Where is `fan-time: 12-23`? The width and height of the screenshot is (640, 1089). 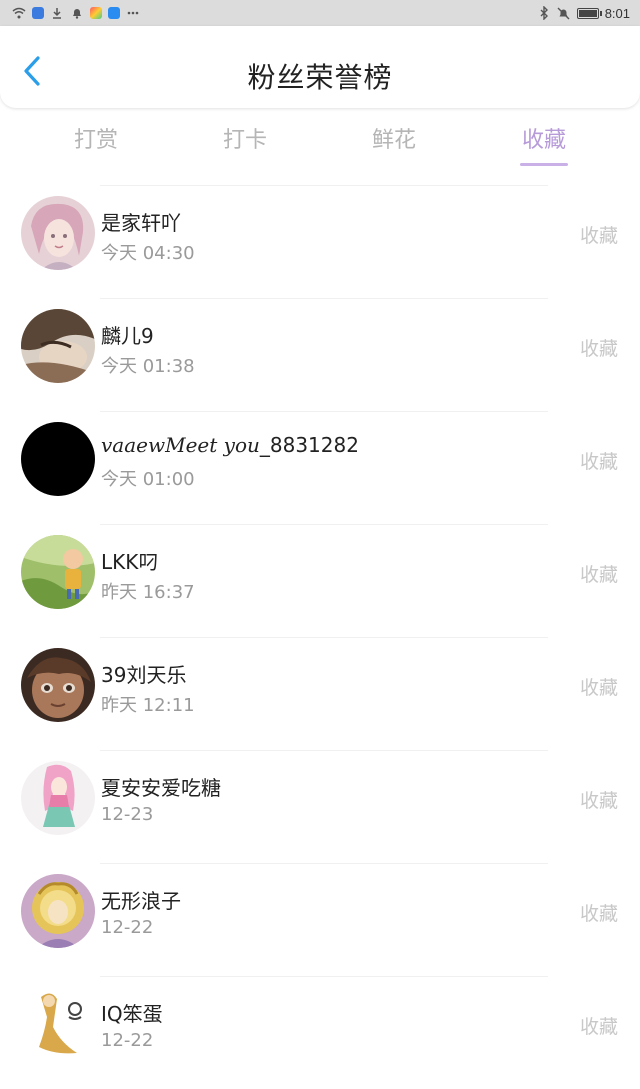 fan-time: 12-23 is located at coordinates (127, 814).